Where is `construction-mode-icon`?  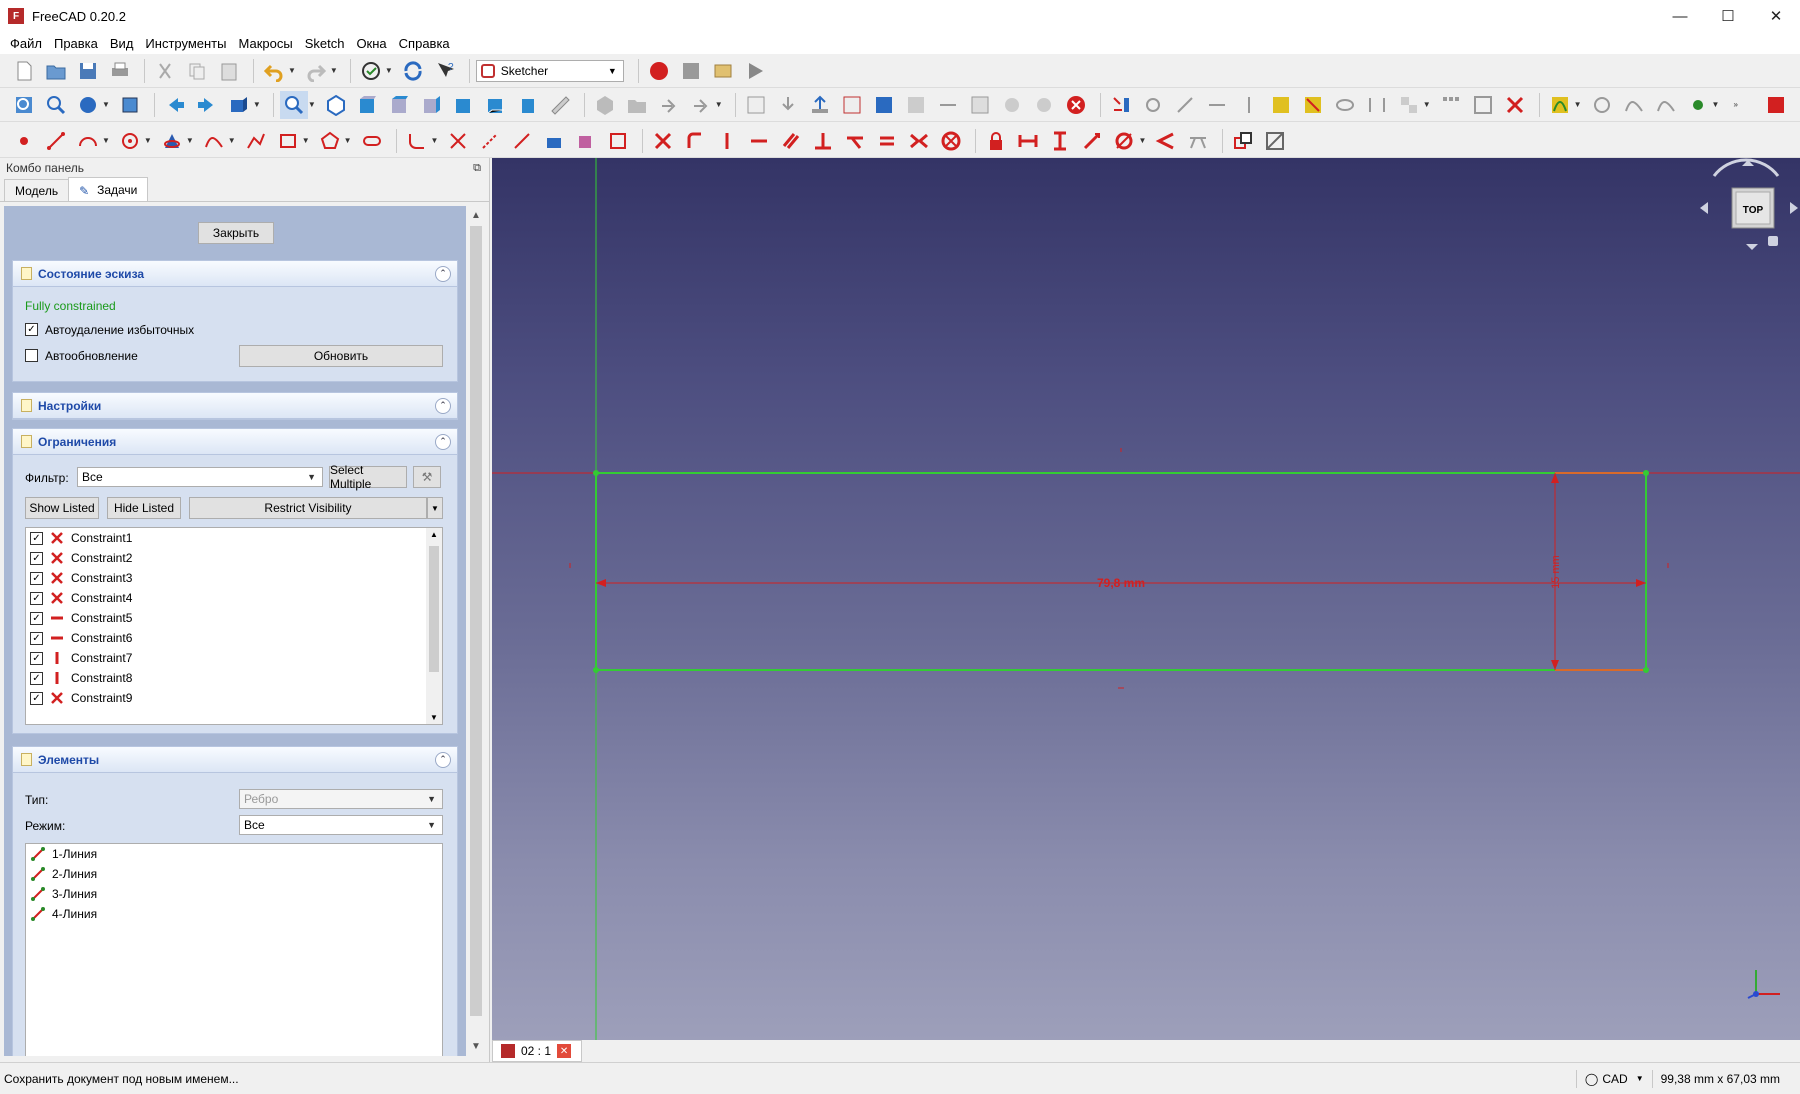
construction-mode-icon is located at coordinates (618, 141).